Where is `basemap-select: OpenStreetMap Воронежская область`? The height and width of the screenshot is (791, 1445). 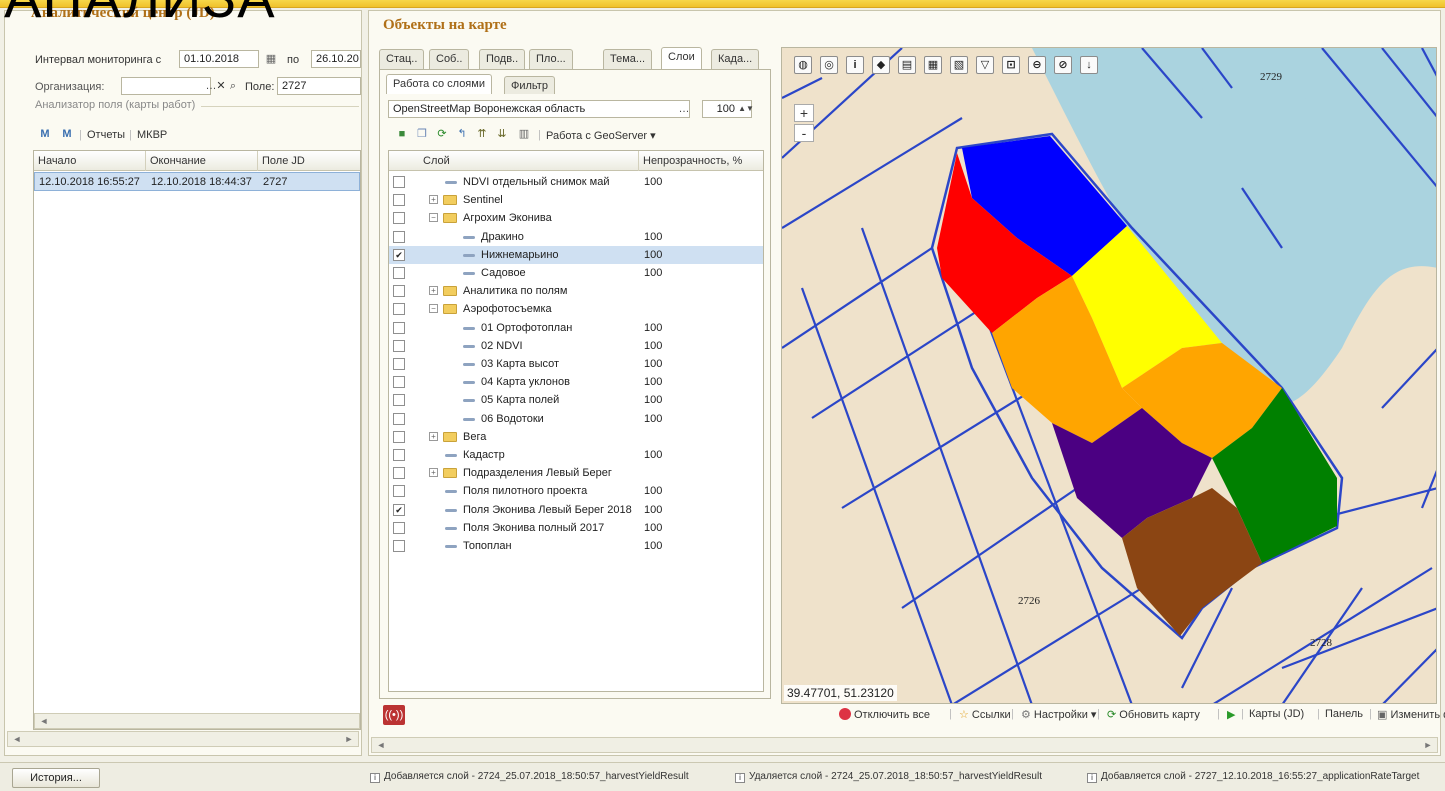
basemap-select: OpenStreetMap Воронежская область is located at coordinates (539, 109).